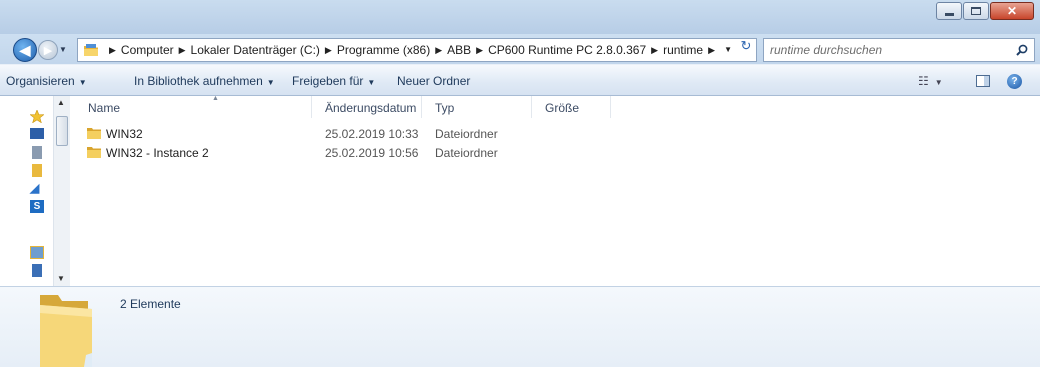 This screenshot has height=367, width=1040. I want to click on breadcrumb-item-local-disk: Lokaler Datenträger (C:) ▶, so click(264, 50).